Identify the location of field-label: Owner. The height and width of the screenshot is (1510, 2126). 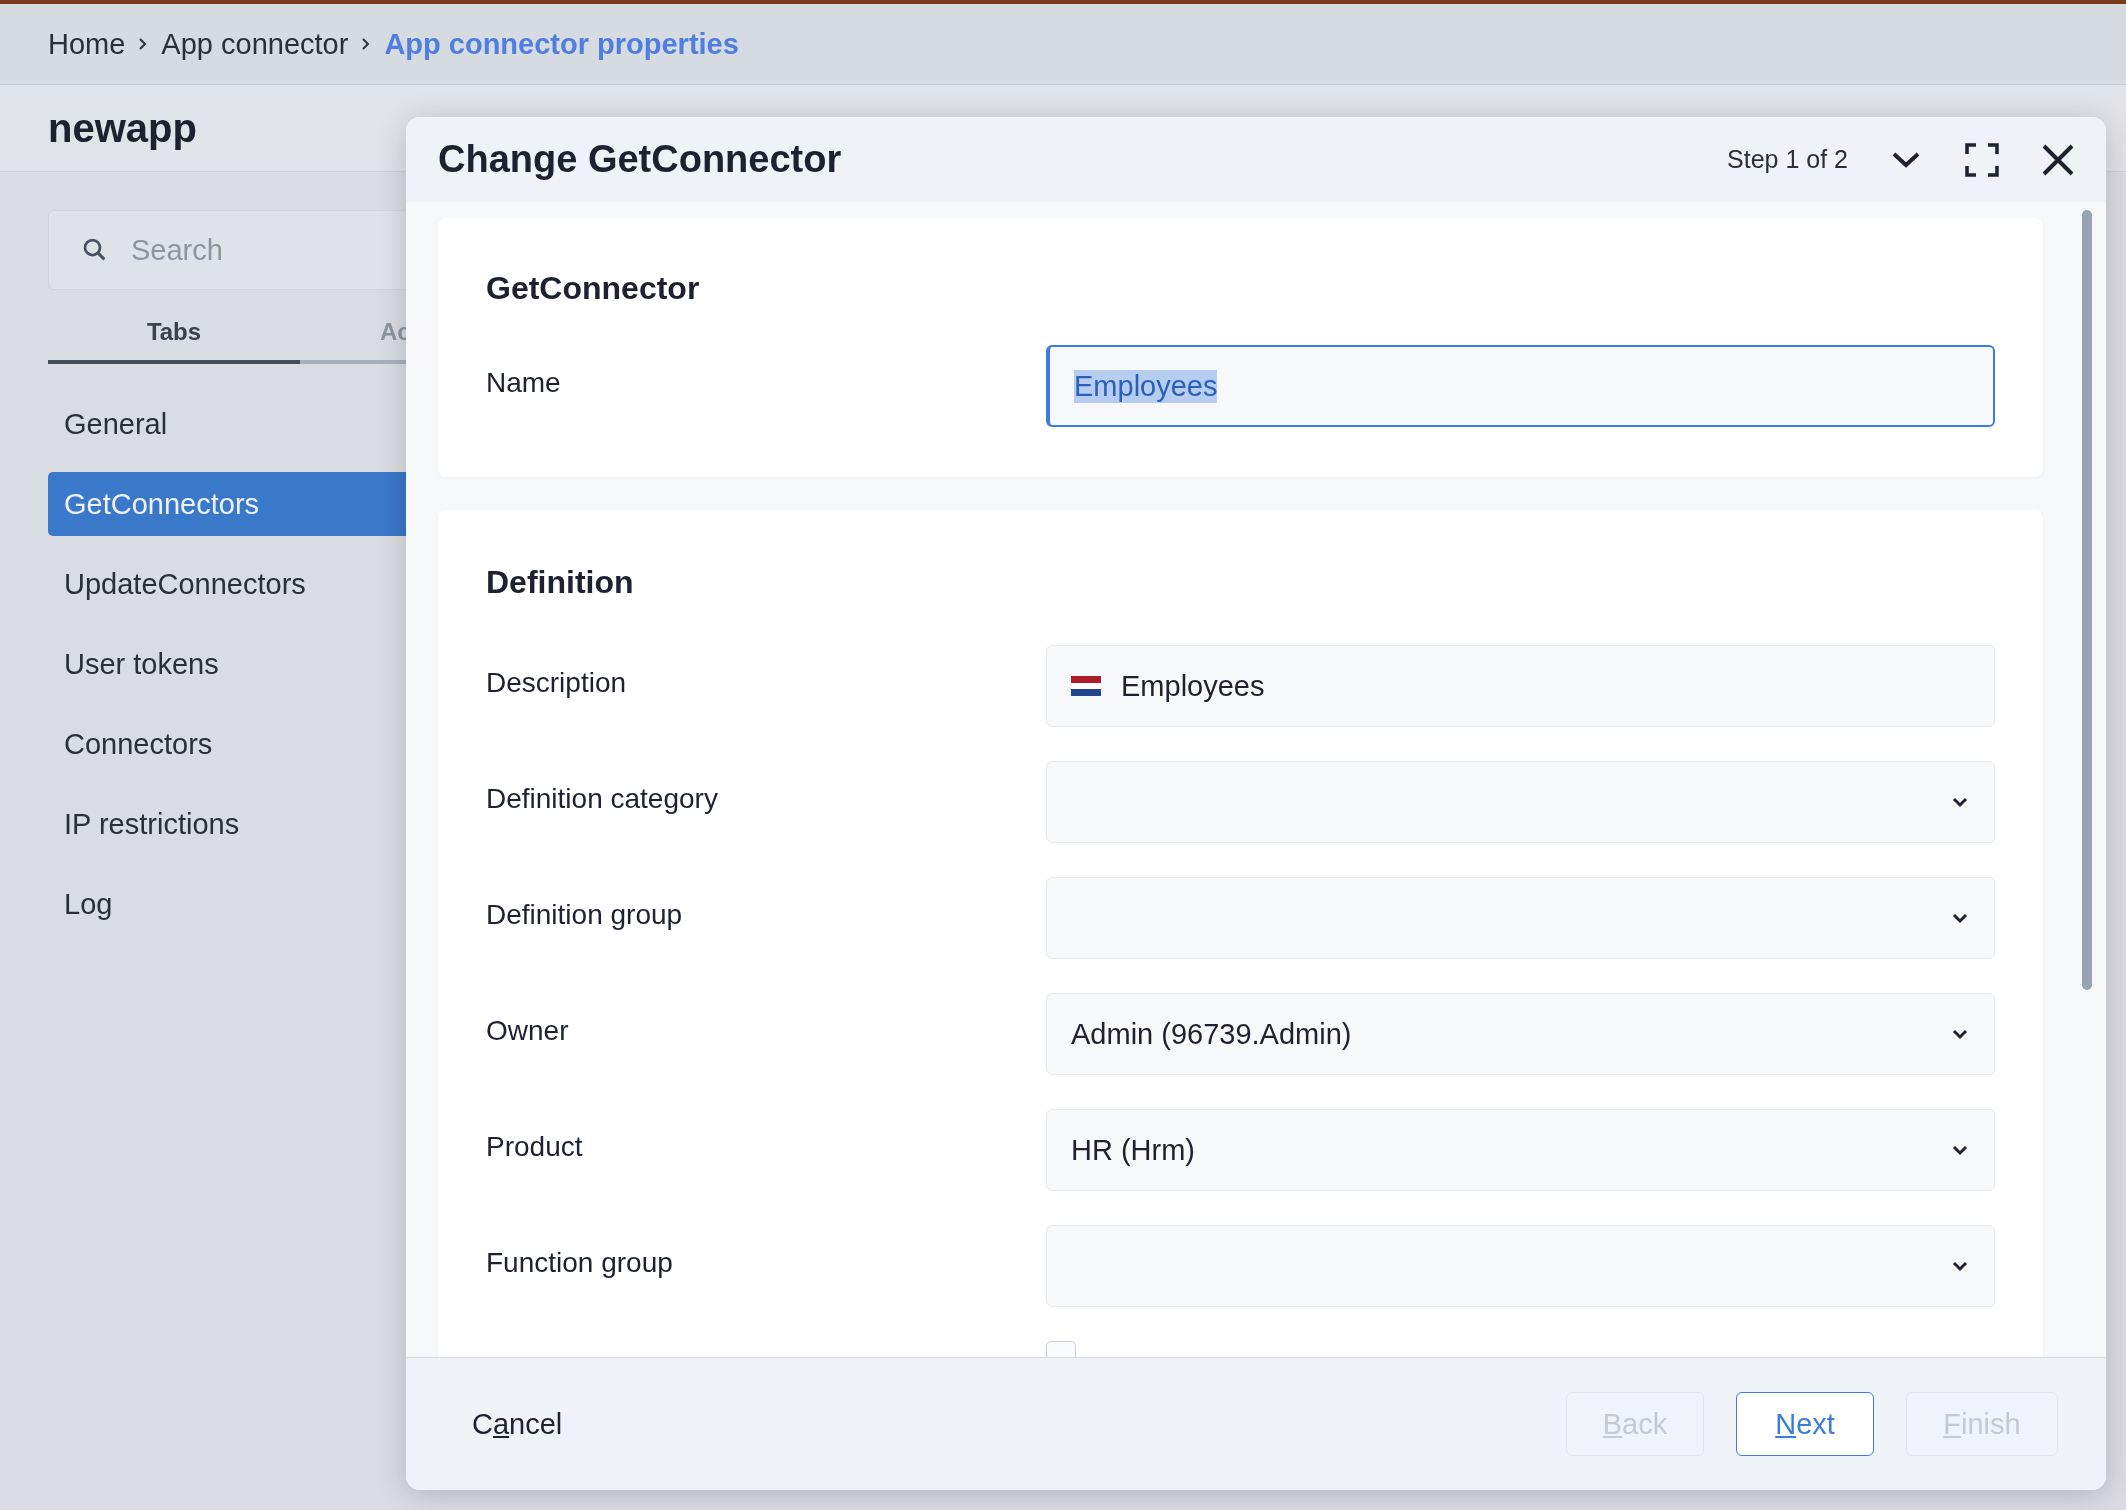
(528, 1030).